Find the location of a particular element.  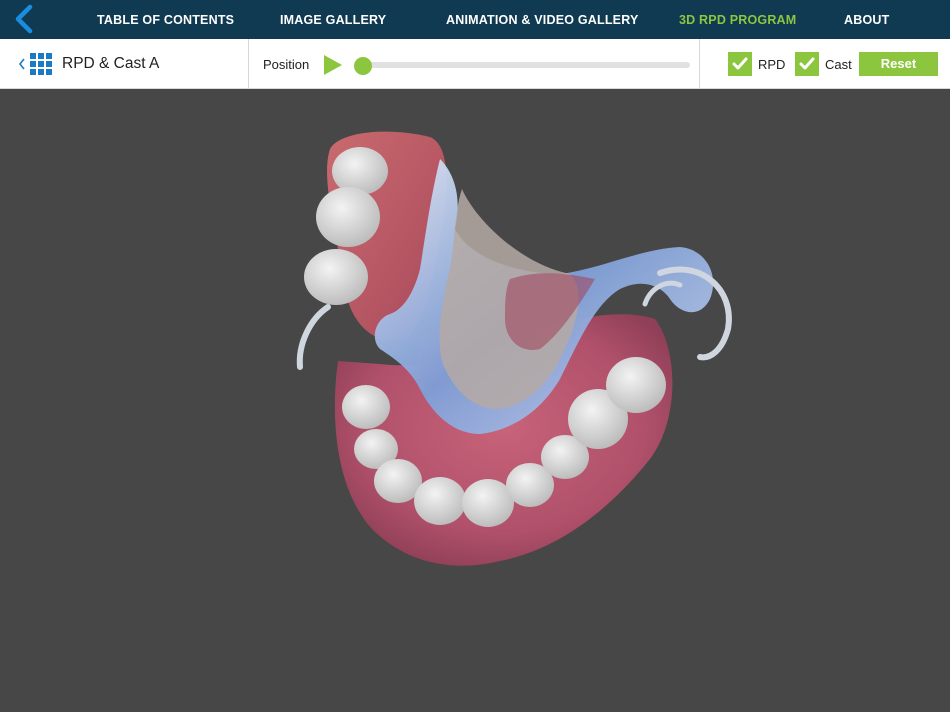

slider-track is located at coordinates (522, 65).